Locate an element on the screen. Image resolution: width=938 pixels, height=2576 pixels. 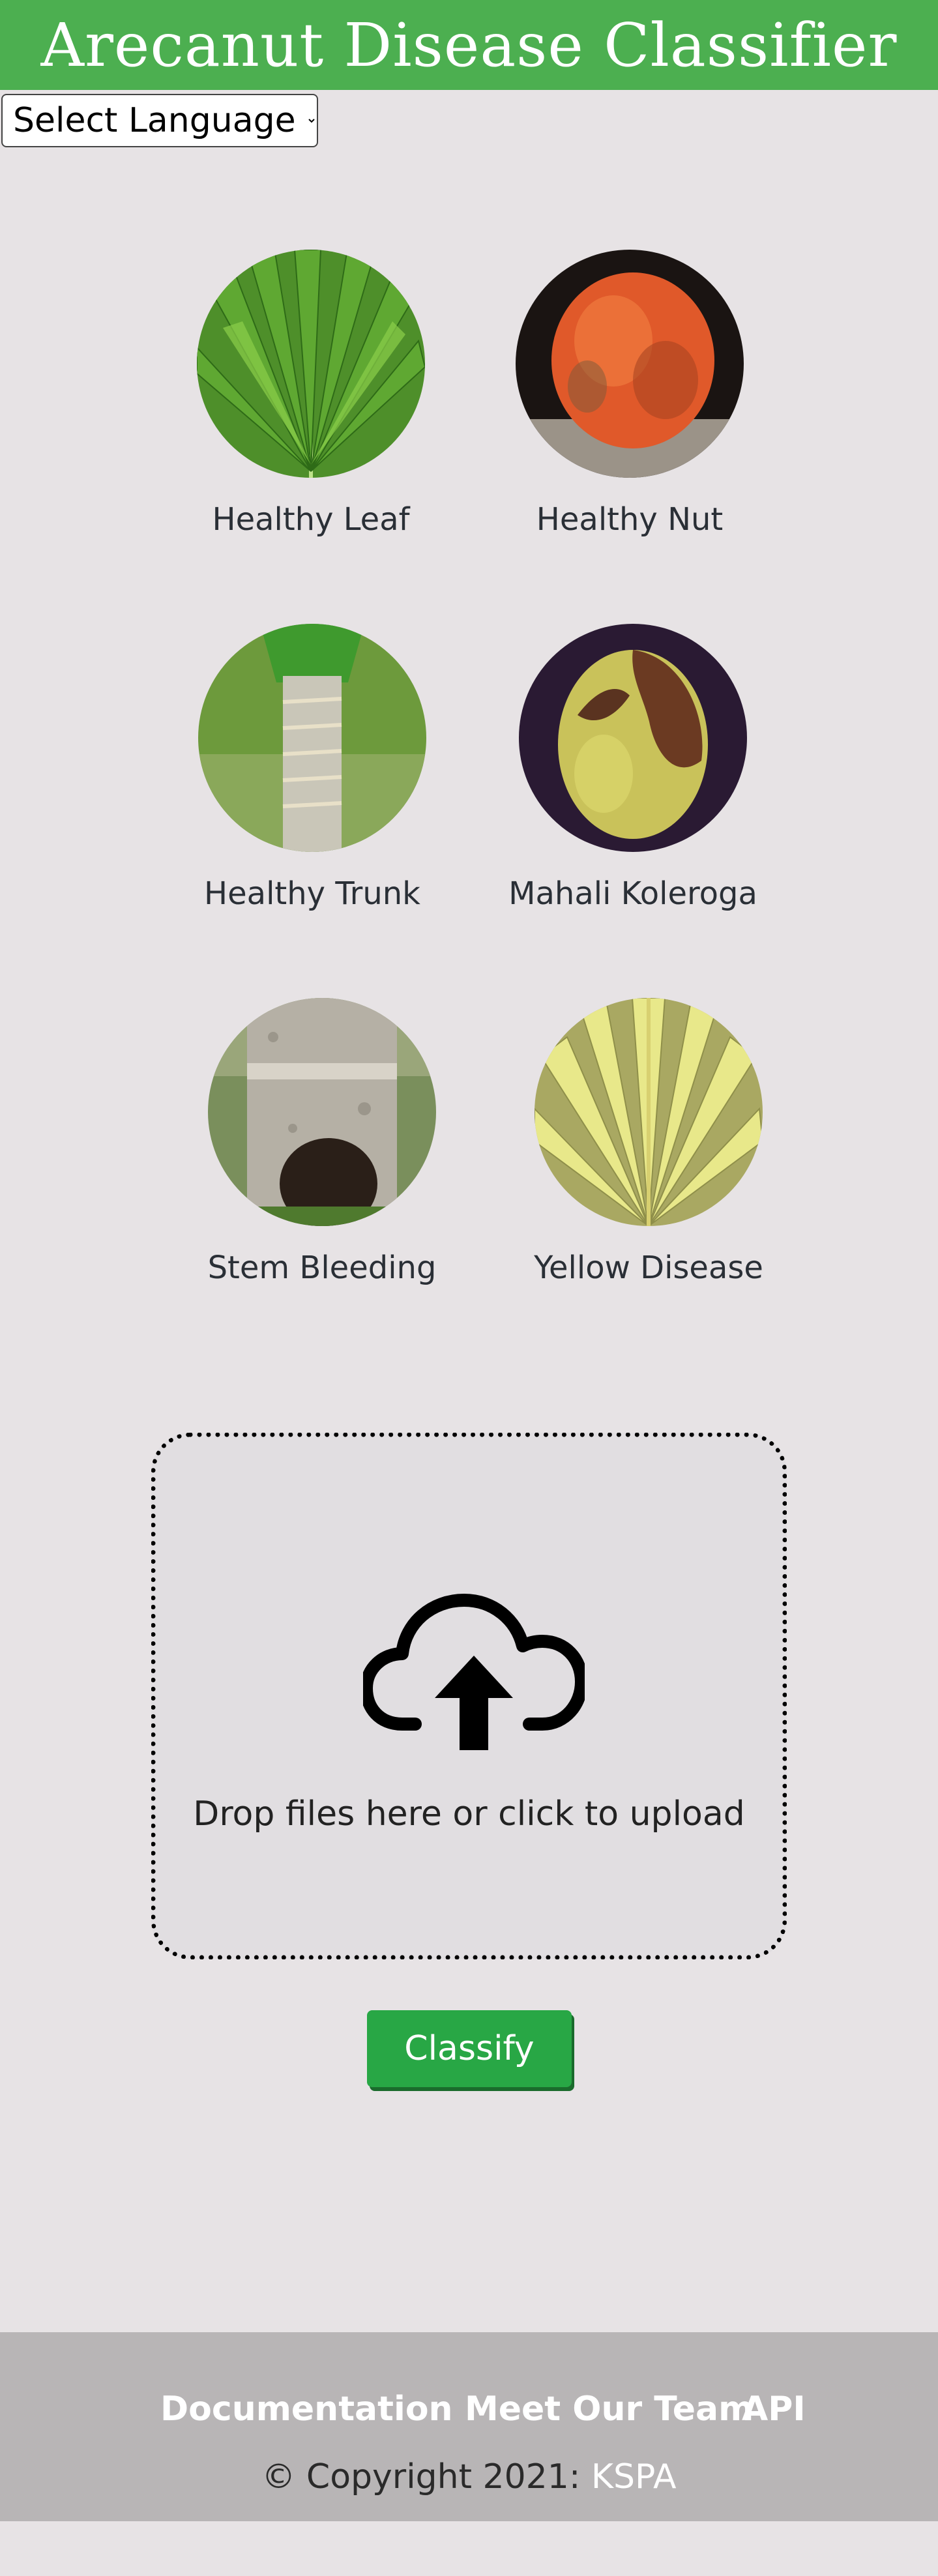
cloud-upload-icon is located at coordinates (474, 1672).